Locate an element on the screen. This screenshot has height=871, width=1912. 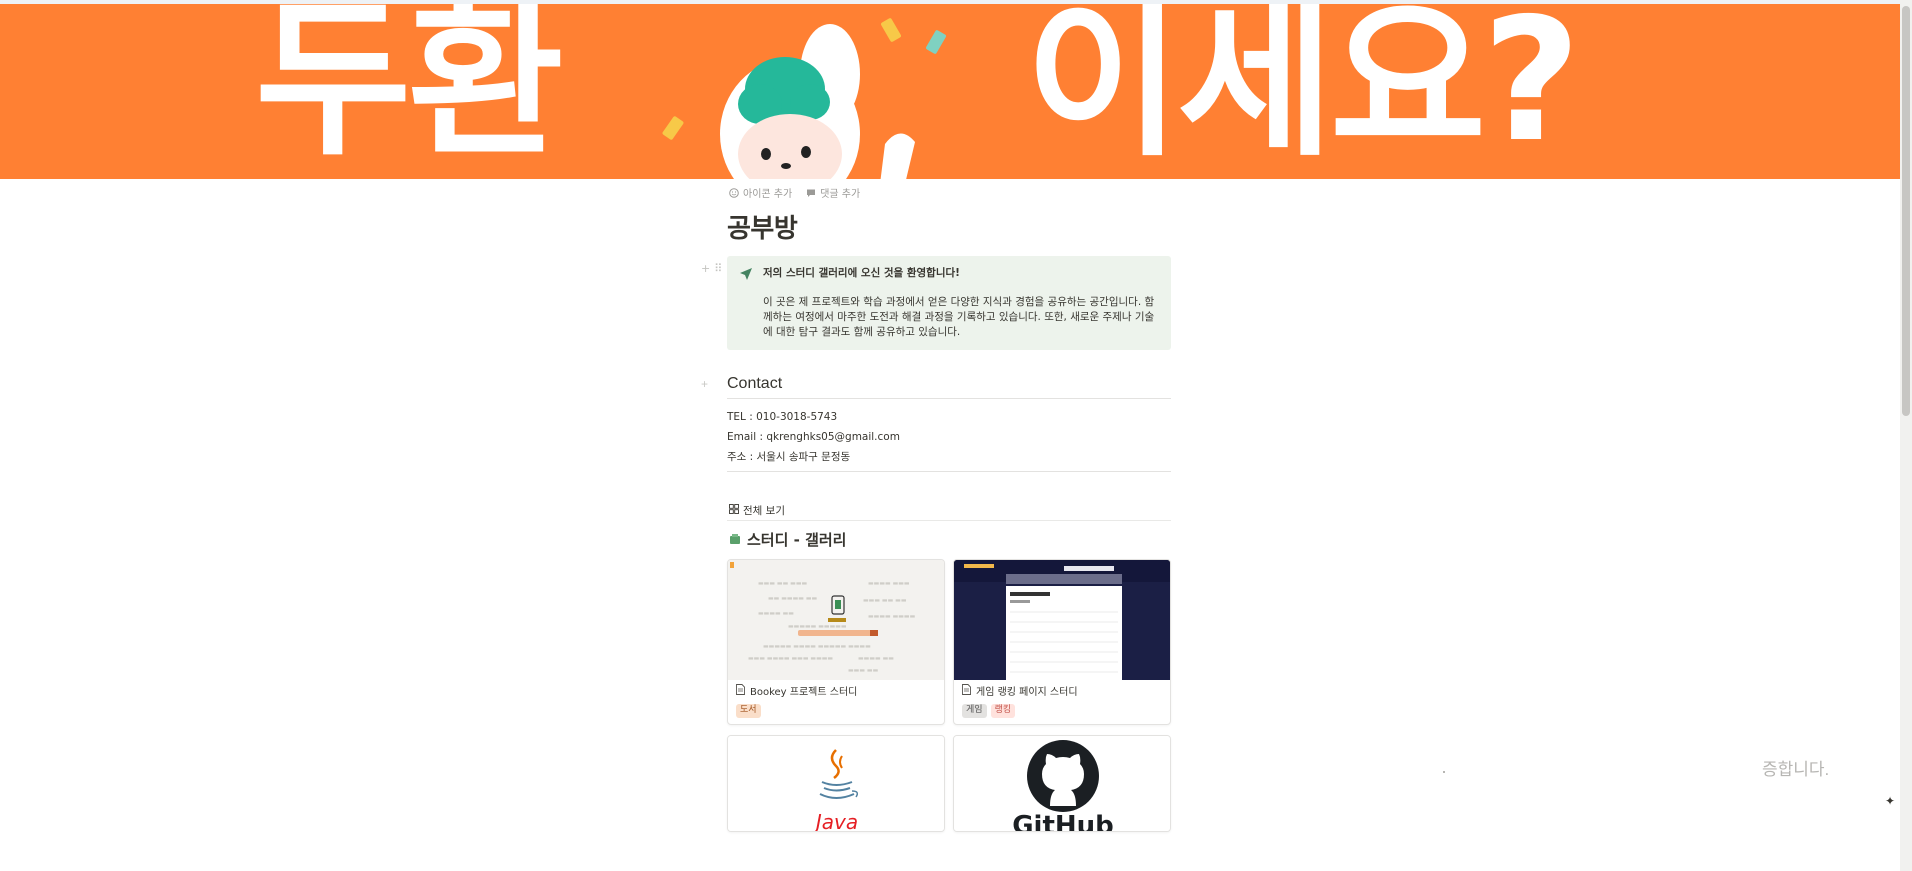
add-comment-label: 댓글 추가 is located at coordinates (840, 194).